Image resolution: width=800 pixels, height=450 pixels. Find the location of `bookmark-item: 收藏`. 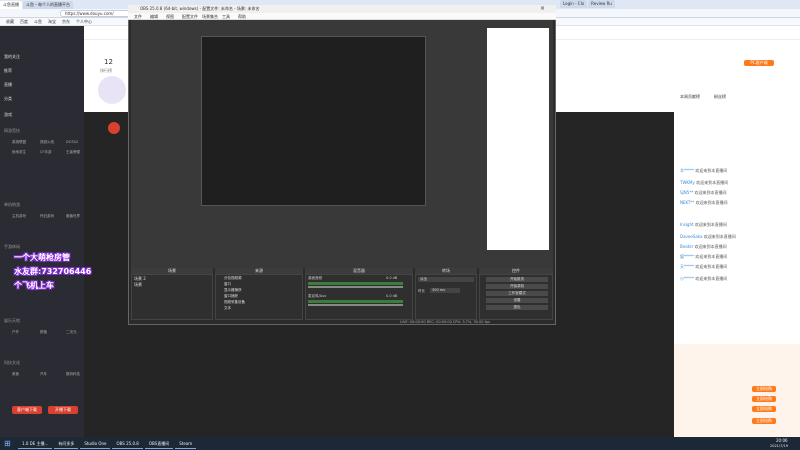

bookmark-item: 收藏 is located at coordinates (10, 22).